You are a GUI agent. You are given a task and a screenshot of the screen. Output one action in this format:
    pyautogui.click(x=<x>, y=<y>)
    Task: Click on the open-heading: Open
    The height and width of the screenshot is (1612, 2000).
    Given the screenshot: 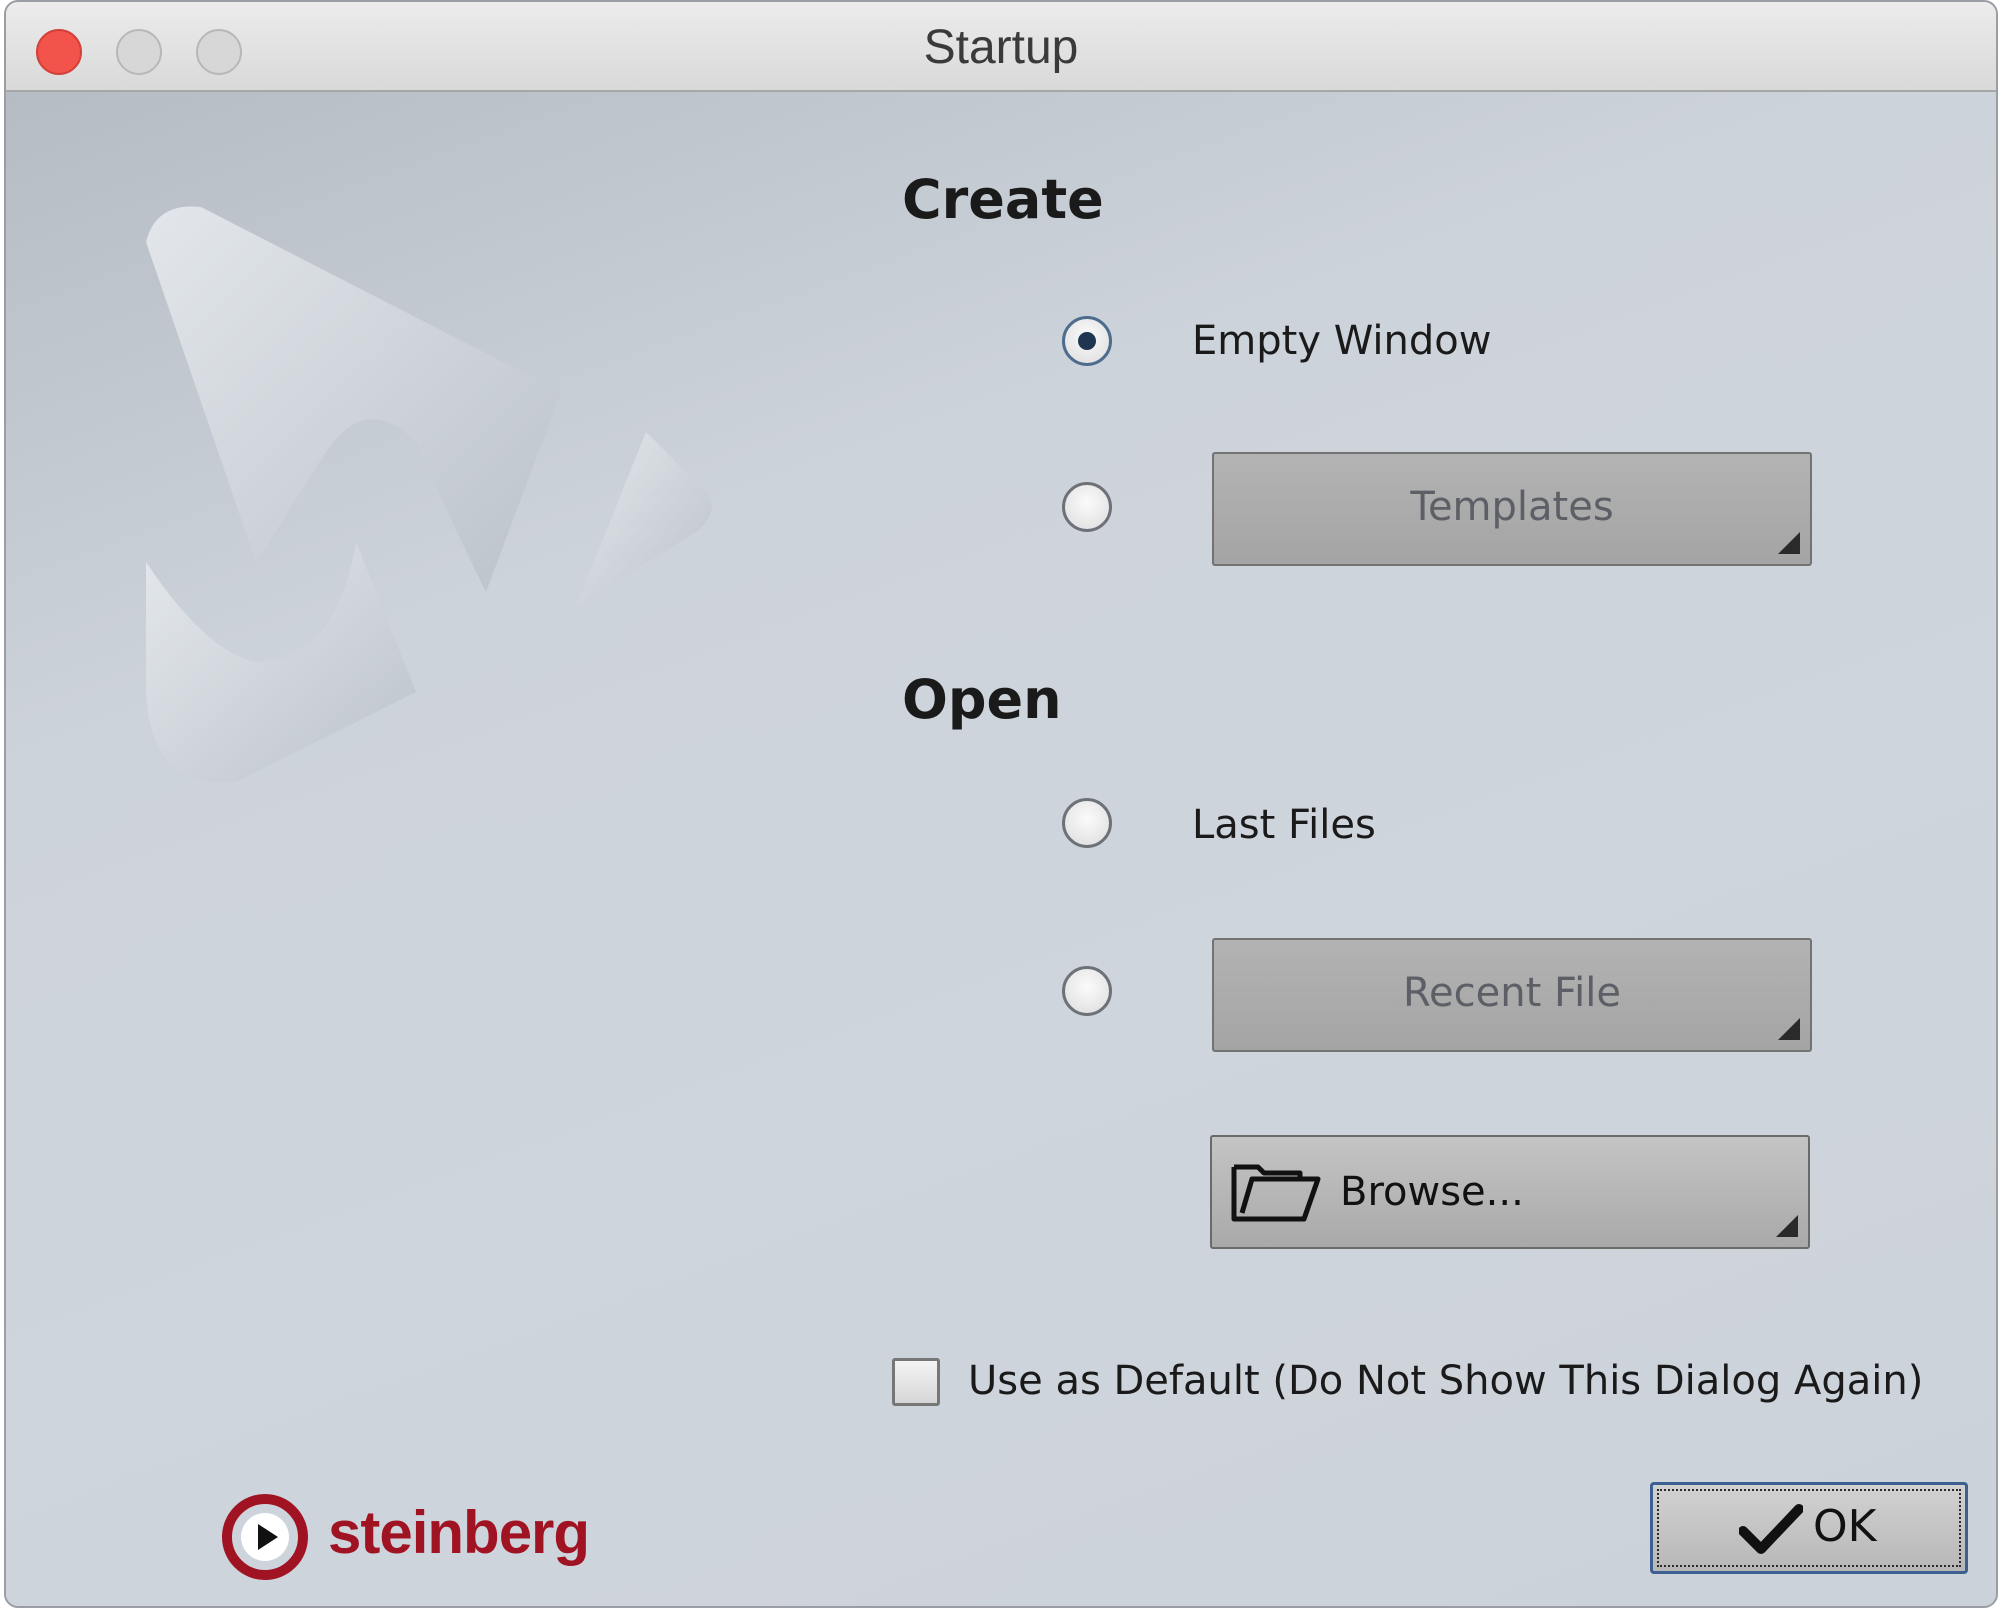 What is the action you would take?
    pyautogui.click(x=982, y=699)
    